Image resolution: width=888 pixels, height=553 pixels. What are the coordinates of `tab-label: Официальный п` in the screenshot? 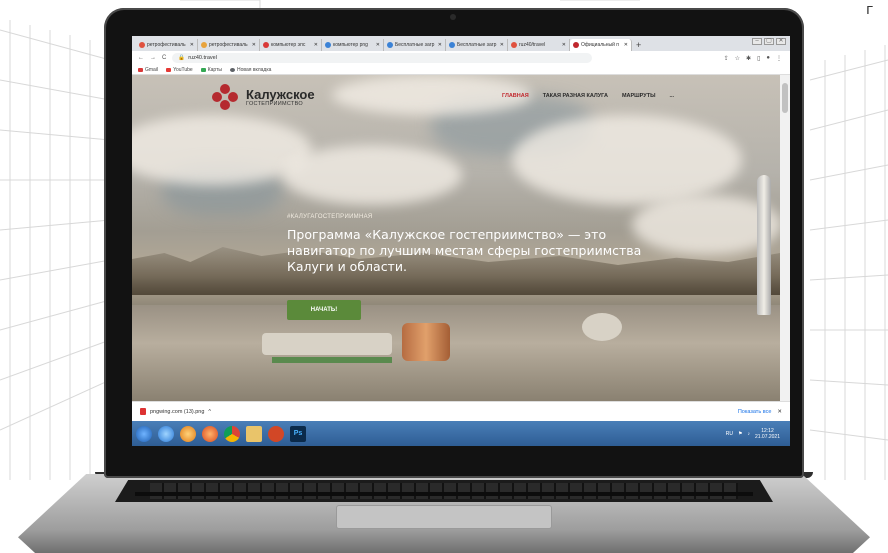 It's located at (600, 45).